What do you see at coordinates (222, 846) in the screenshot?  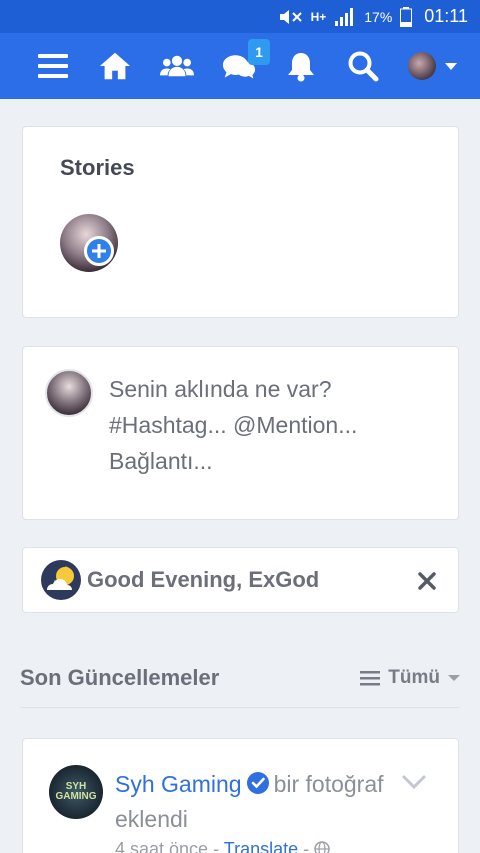 I see `post-meta: 4 saat önce - Translate -` at bounding box center [222, 846].